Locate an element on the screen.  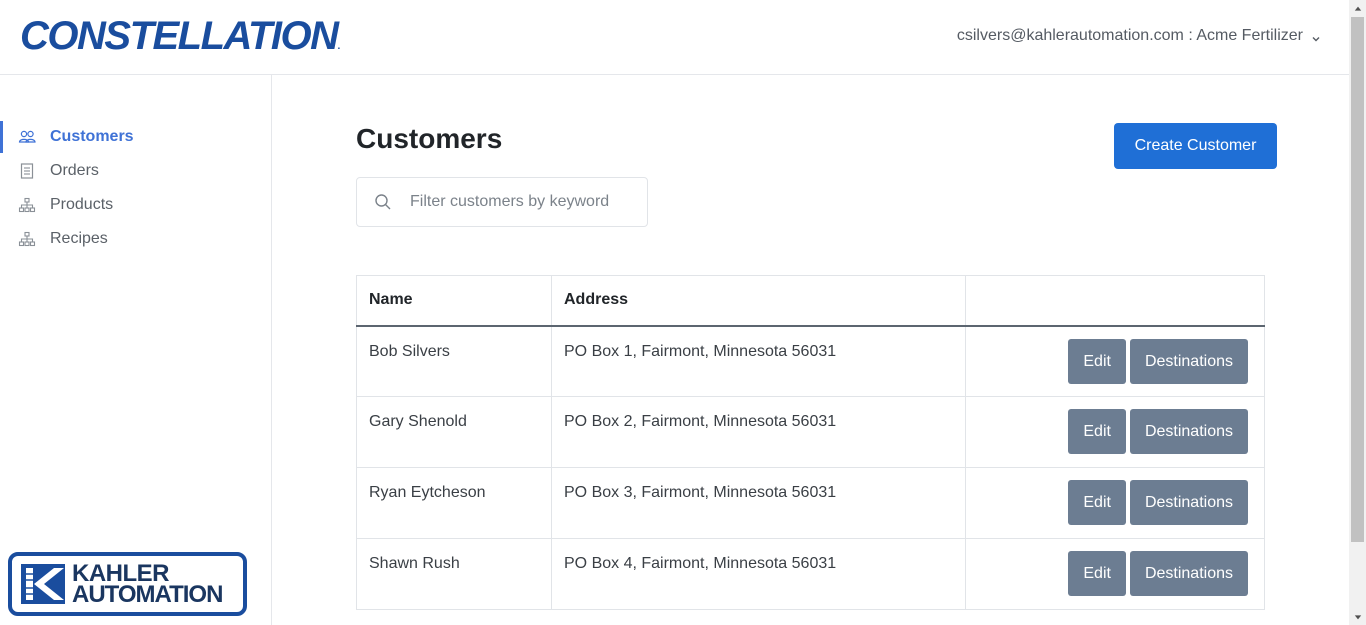
sidebar-item-label: Orders is located at coordinates (74, 170).